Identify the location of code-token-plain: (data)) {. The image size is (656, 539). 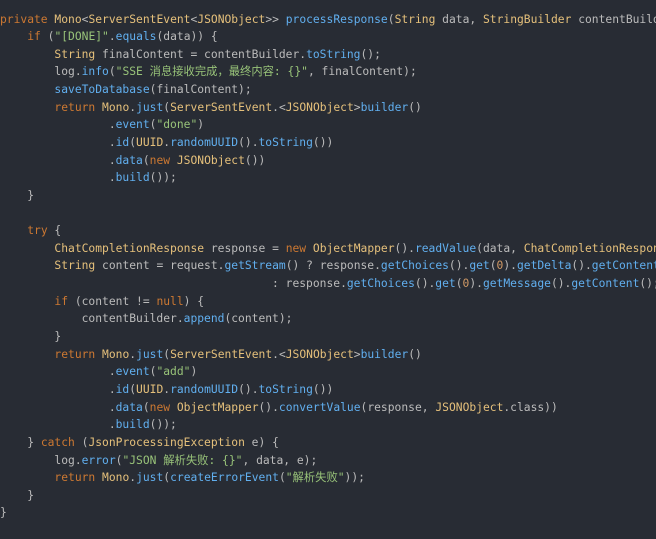
(187, 37).